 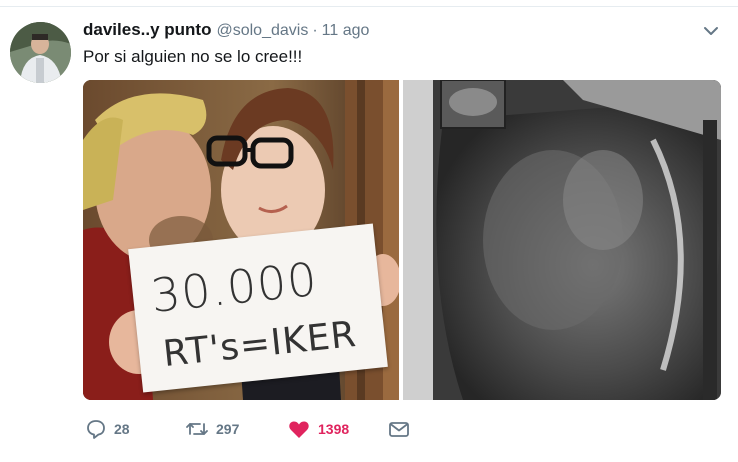 I want to click on avatar-photo, so click(x=40, y=52).